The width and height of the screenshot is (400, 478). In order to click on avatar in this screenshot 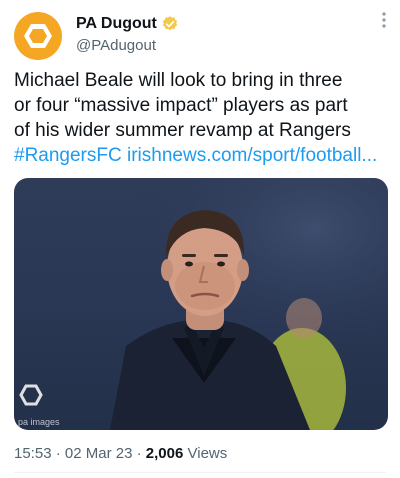, I will do `click(38, 36)`.